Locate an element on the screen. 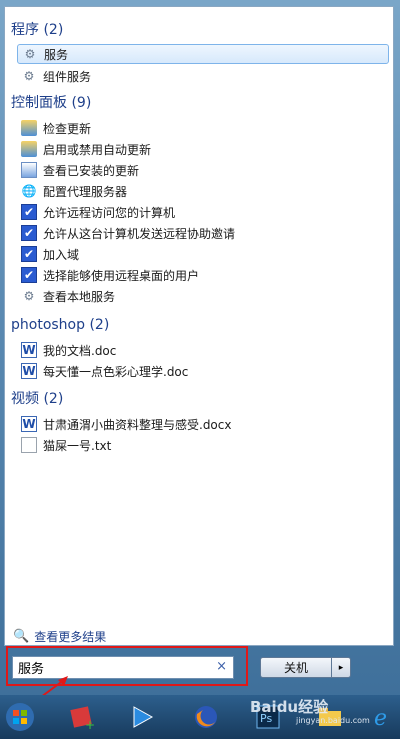 The width and height of the screenshot is (400, 739). result-item-txt-file: 猫屎一号.txt is located at coordinates (203, 445).